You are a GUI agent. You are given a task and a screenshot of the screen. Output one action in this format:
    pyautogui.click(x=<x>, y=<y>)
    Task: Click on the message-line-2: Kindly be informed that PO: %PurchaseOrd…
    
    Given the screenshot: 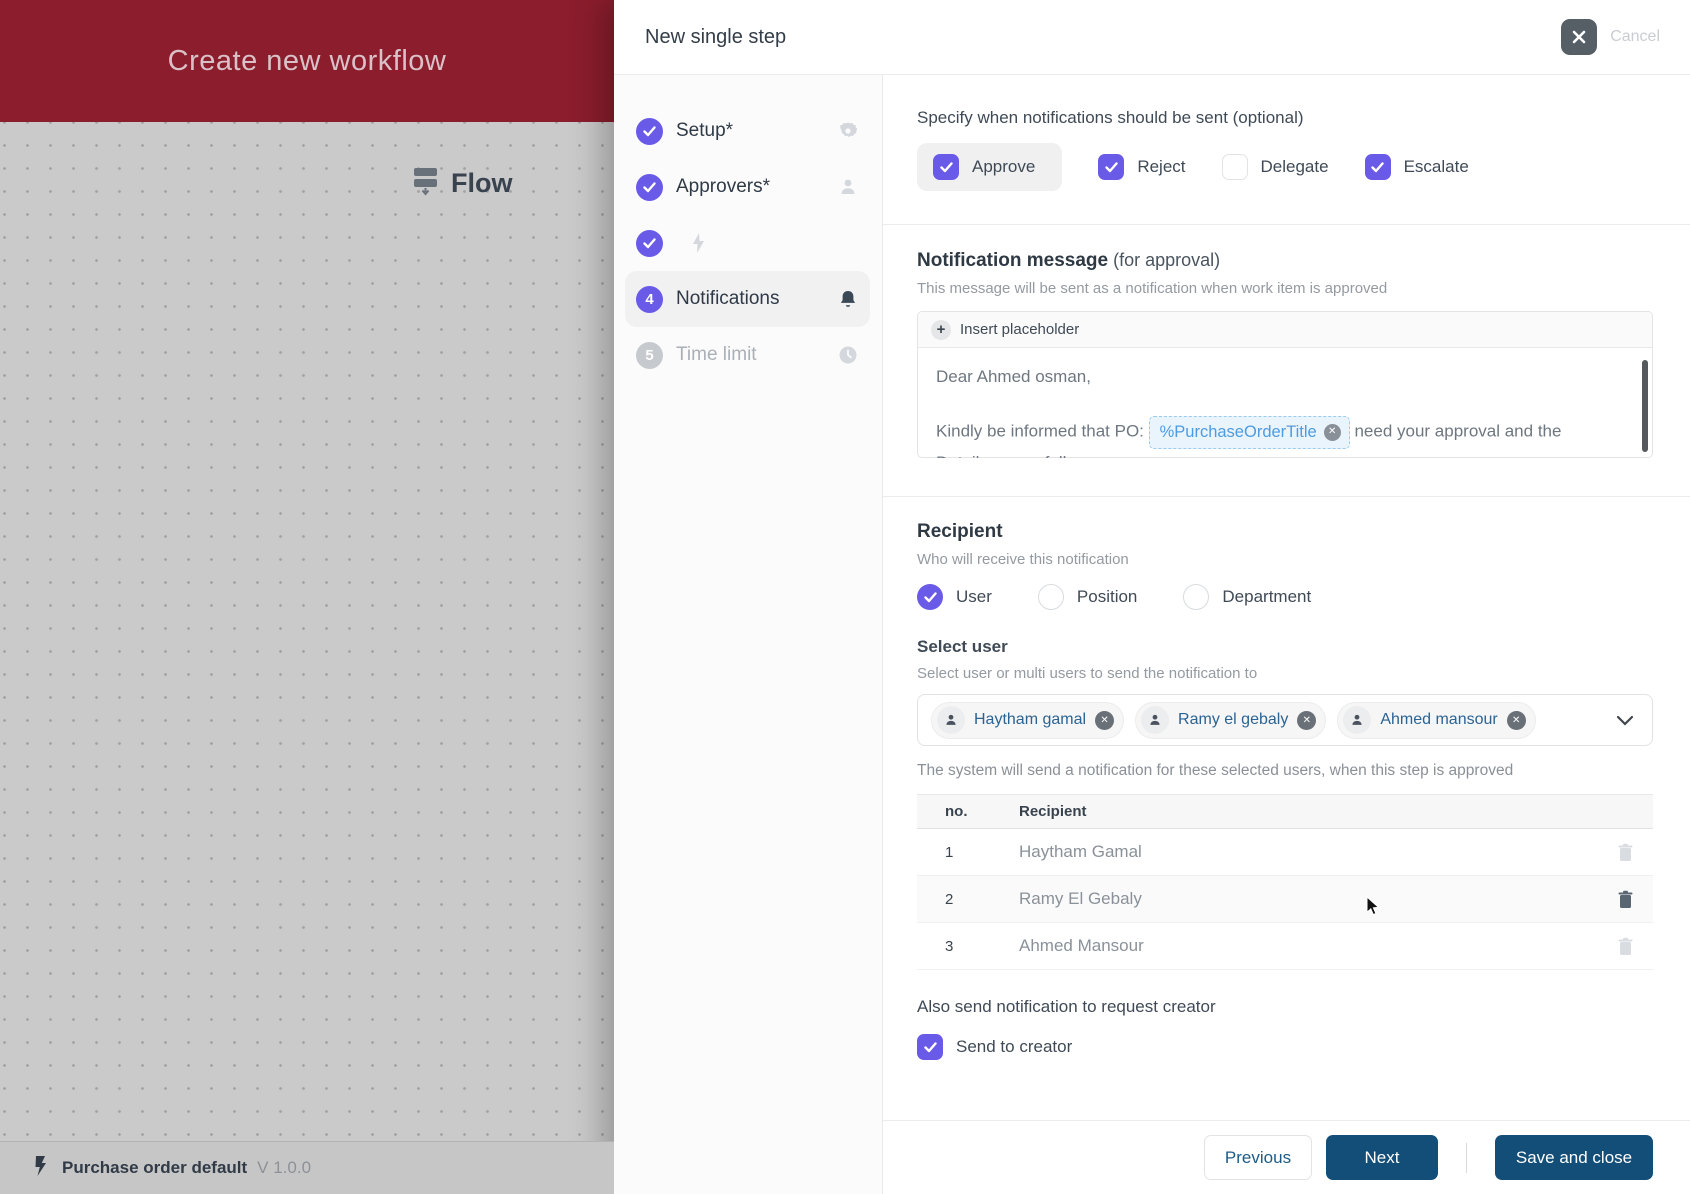 What is the action you would take?
    pyautogui.click(x=1274, y=437)
    